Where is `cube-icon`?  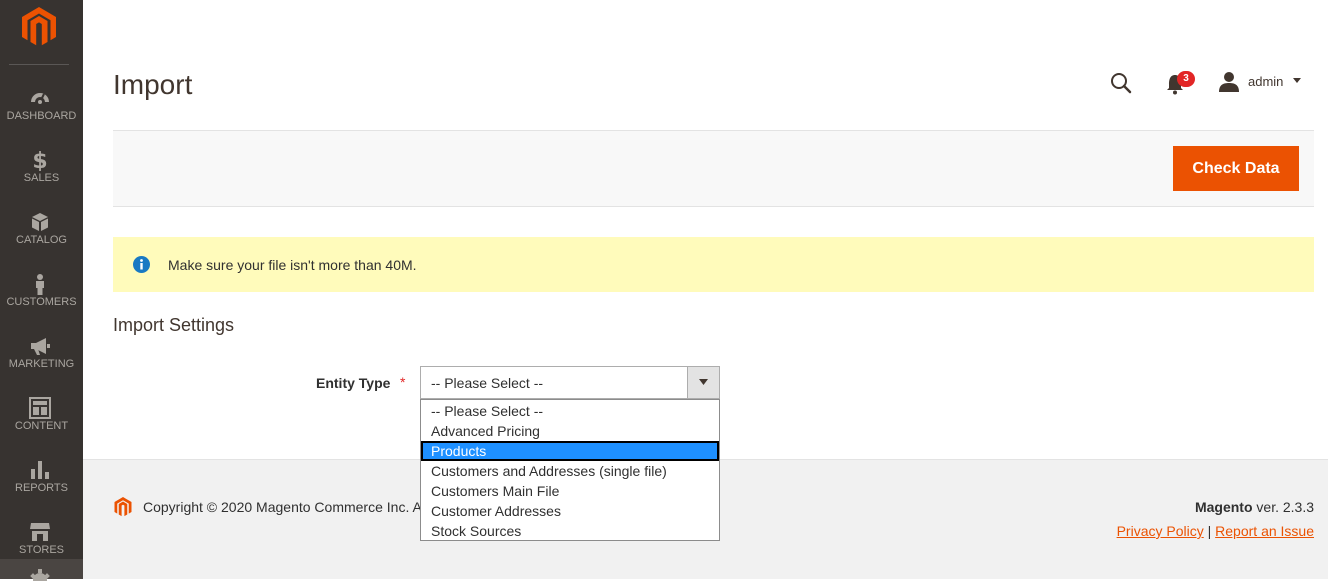 cube-icon is located at coordinates (40, 222).